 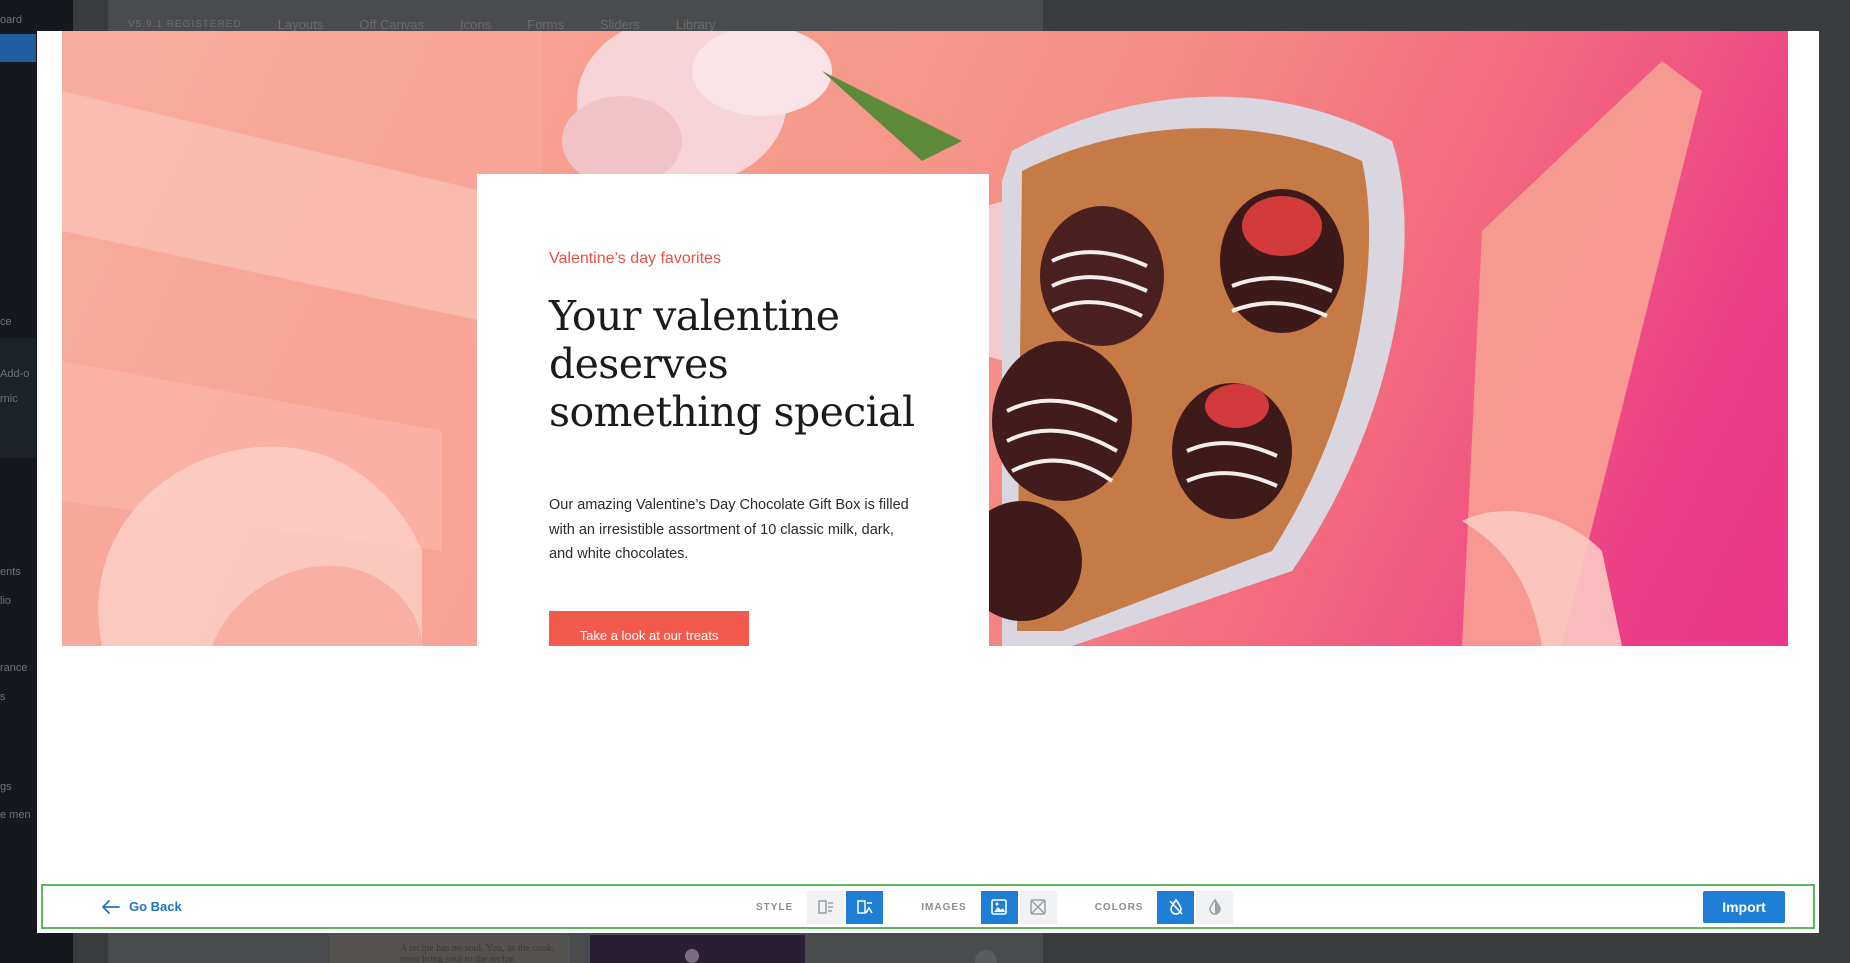 What do you see at coordinates (695, 24) in the screenshot?
I see `background-nav-item: Library` at bounding box center [695, 24].